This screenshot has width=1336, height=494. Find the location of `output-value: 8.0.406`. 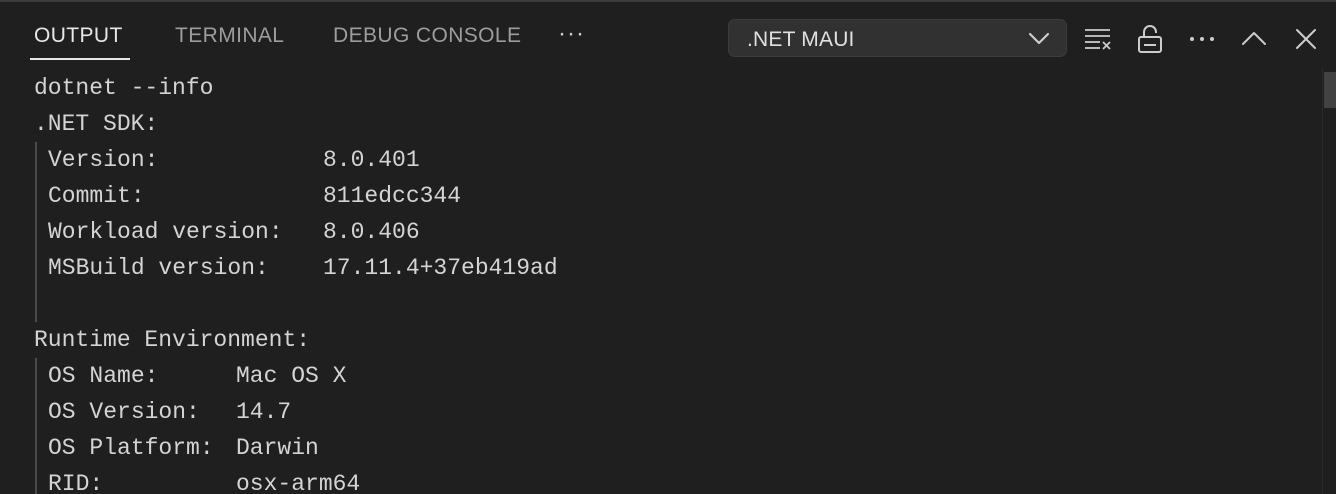

output-value: 8.0.406 is located at coordinates (371, 232).